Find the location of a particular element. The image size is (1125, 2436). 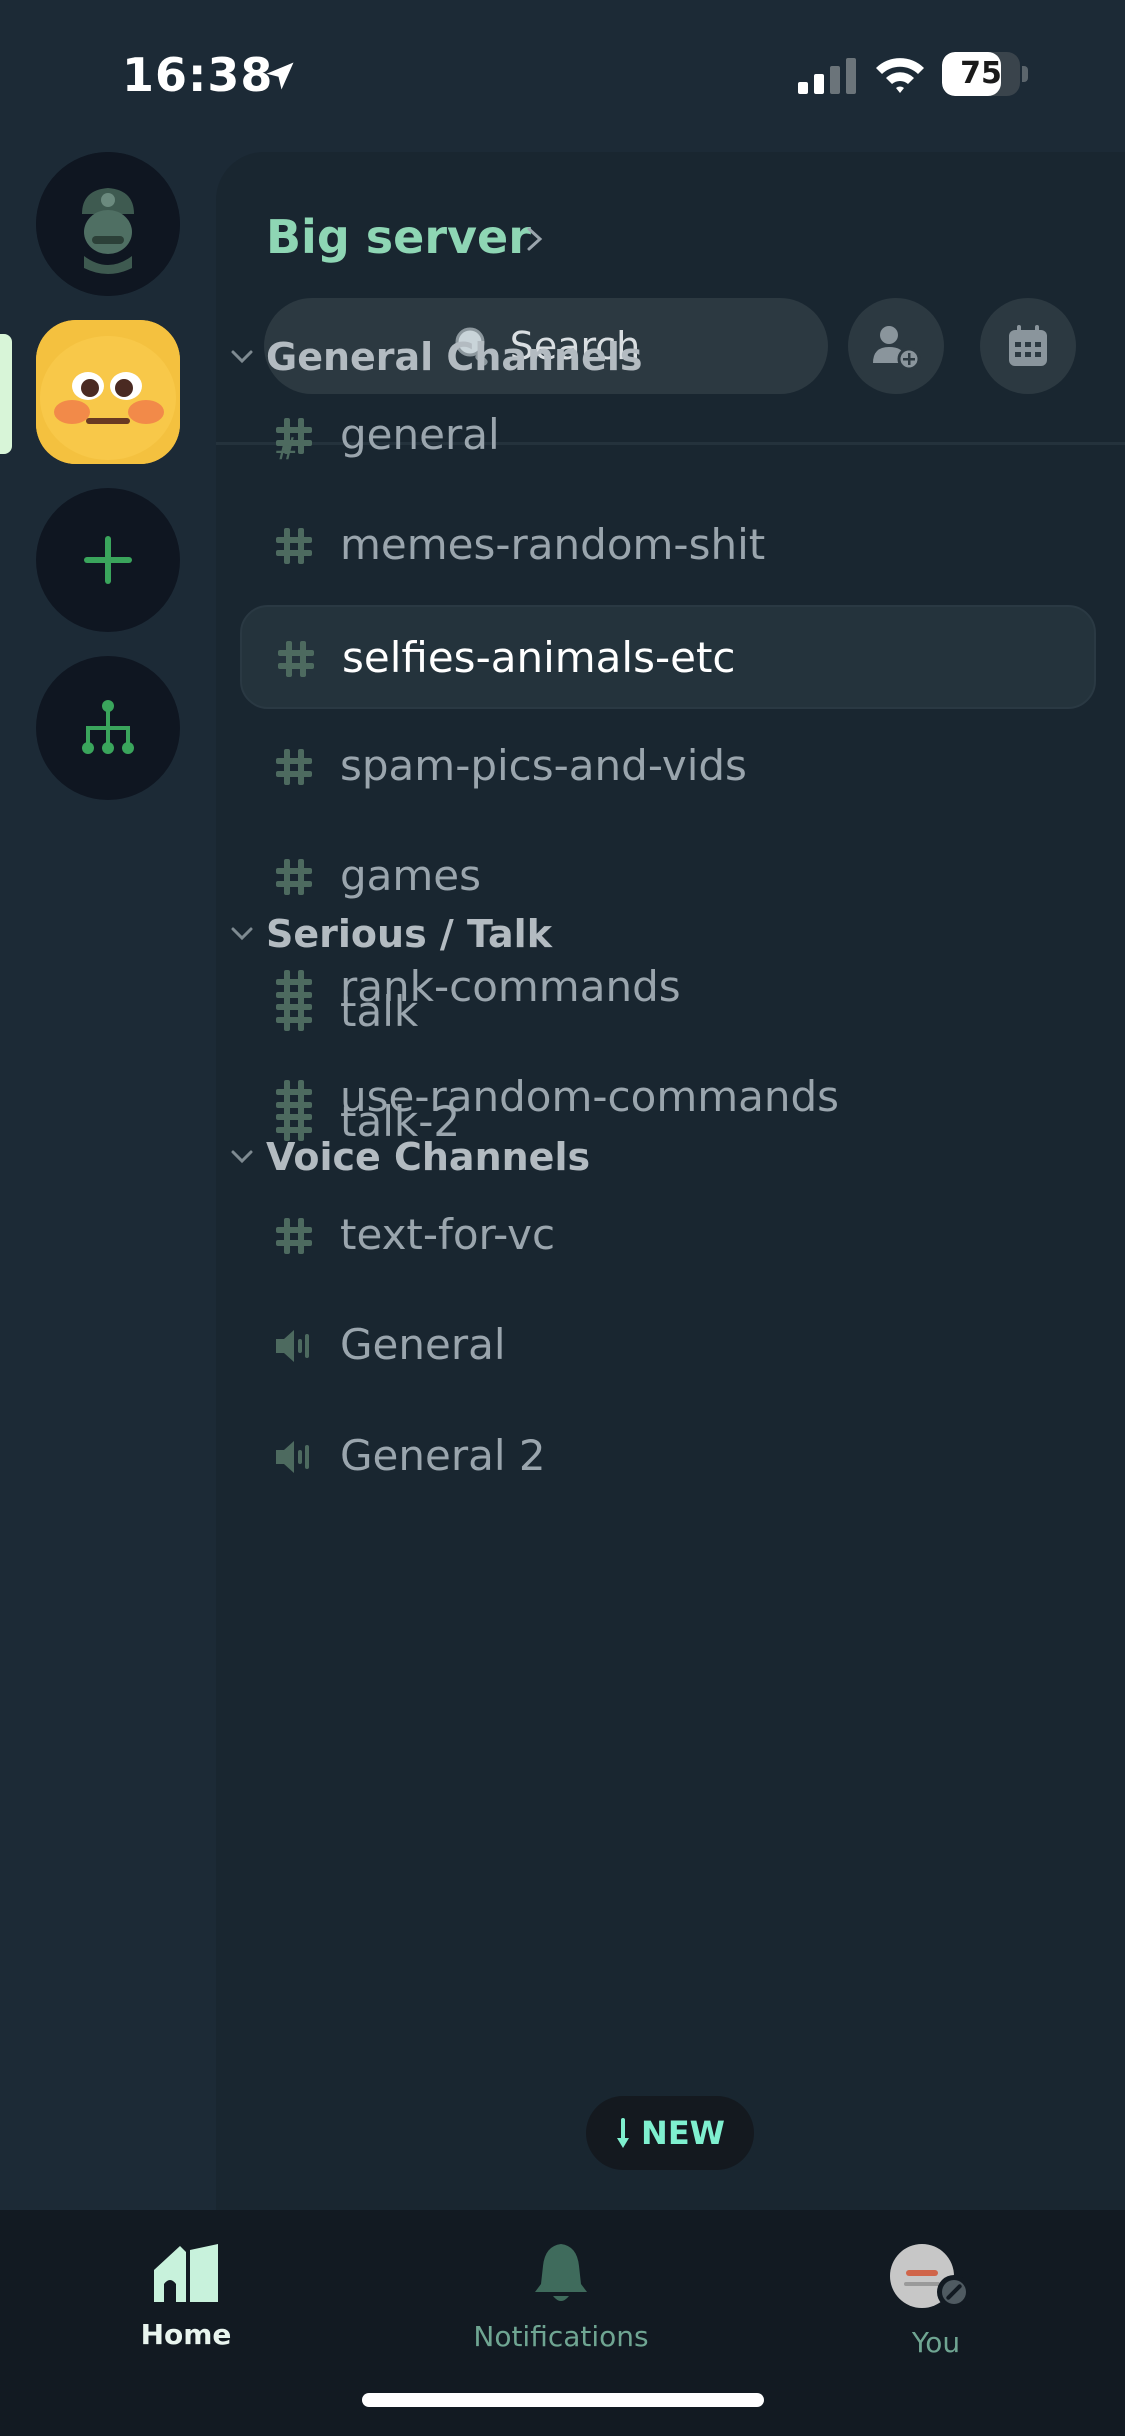

category-label: Voice Channels is located at coordinates (428, 1157).